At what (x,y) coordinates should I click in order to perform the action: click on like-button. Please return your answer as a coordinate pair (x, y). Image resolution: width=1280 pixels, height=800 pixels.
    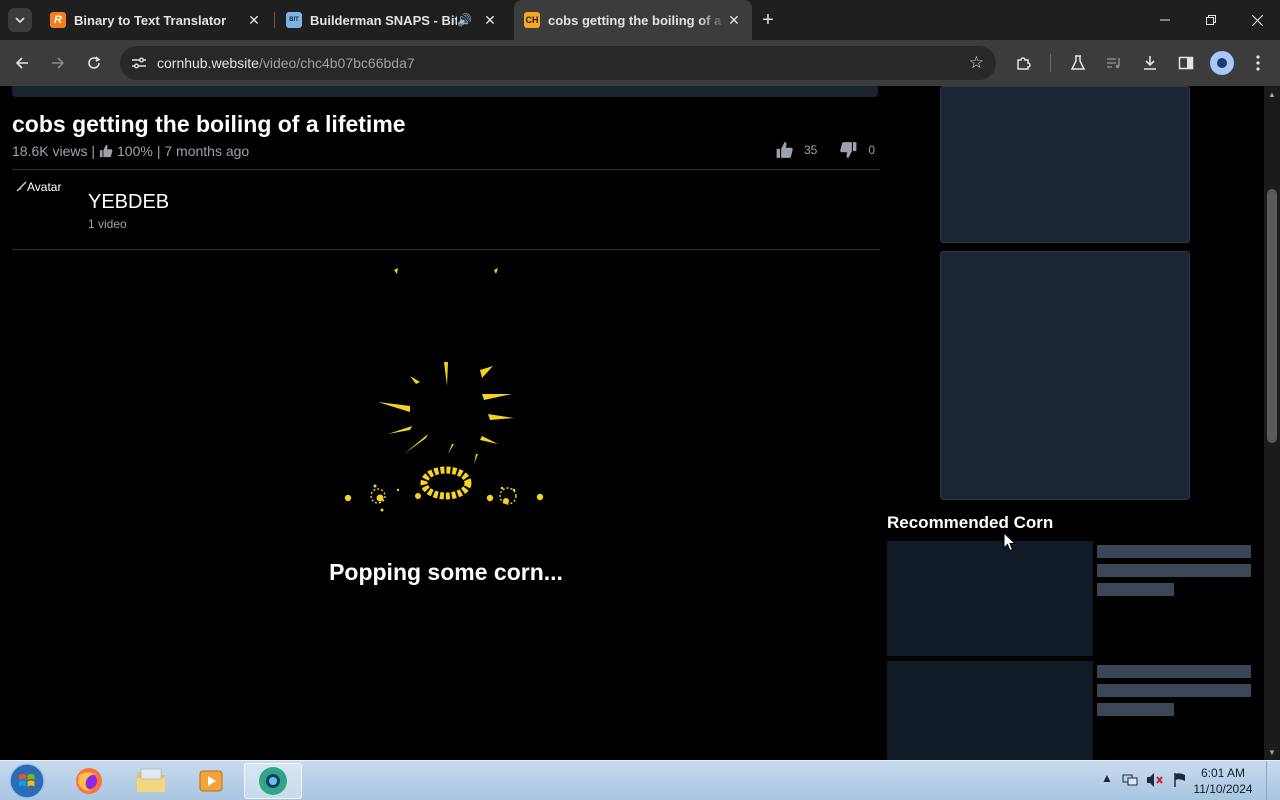
    Looking at the image, I should click on (784, 150).